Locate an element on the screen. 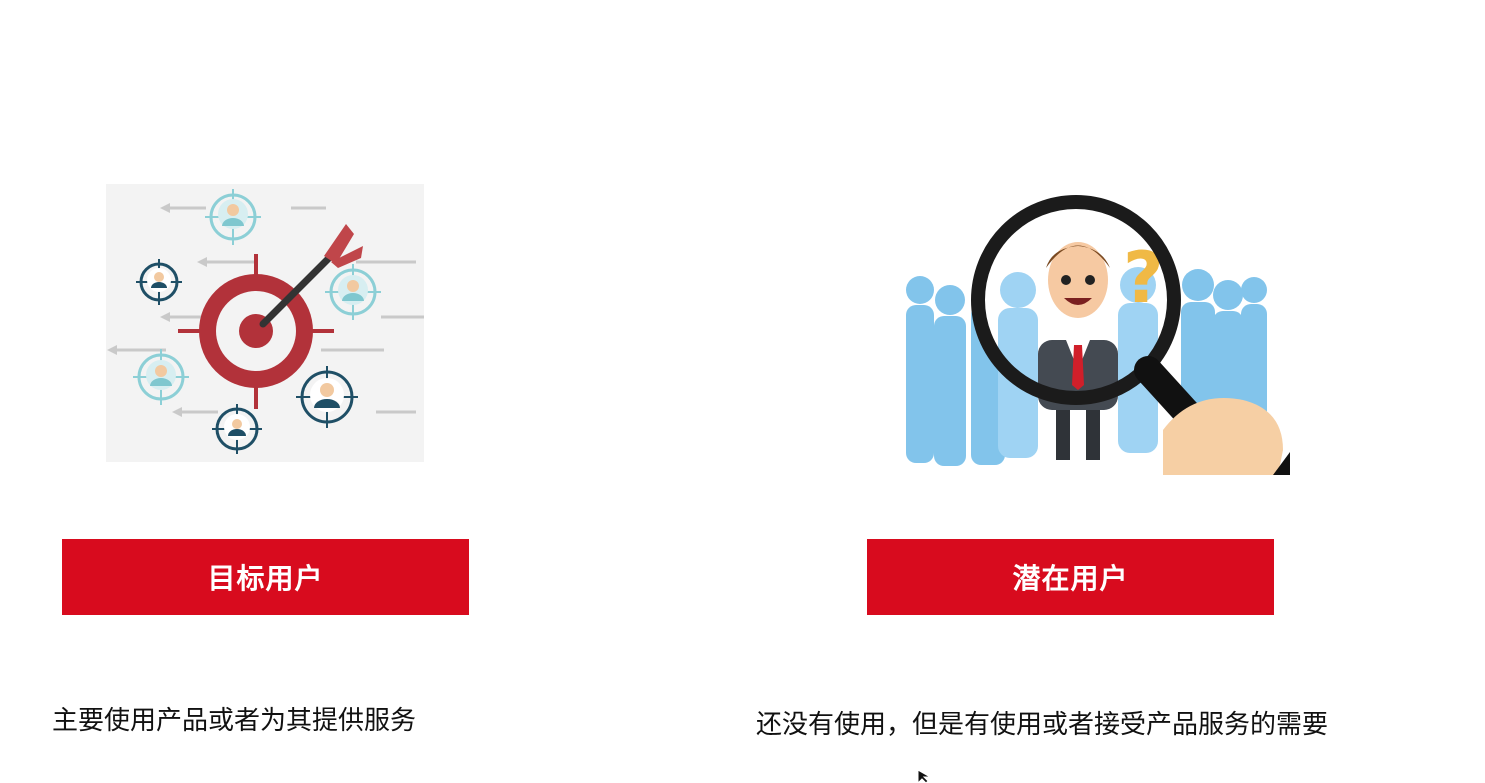 The height and width of the screenshot is (783, 1485). potential-users-title: 潜在用户 is located at coordinates (1070, 578).